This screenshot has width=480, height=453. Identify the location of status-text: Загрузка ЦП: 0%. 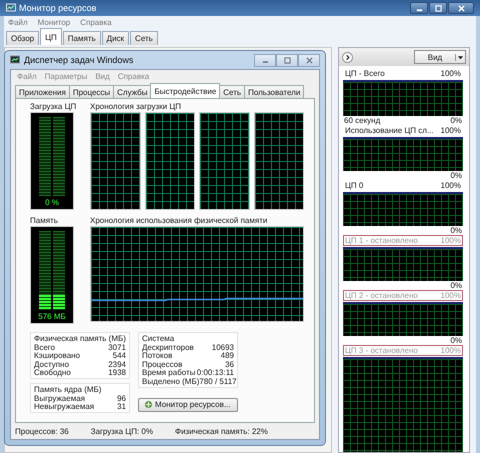
(121, 431).